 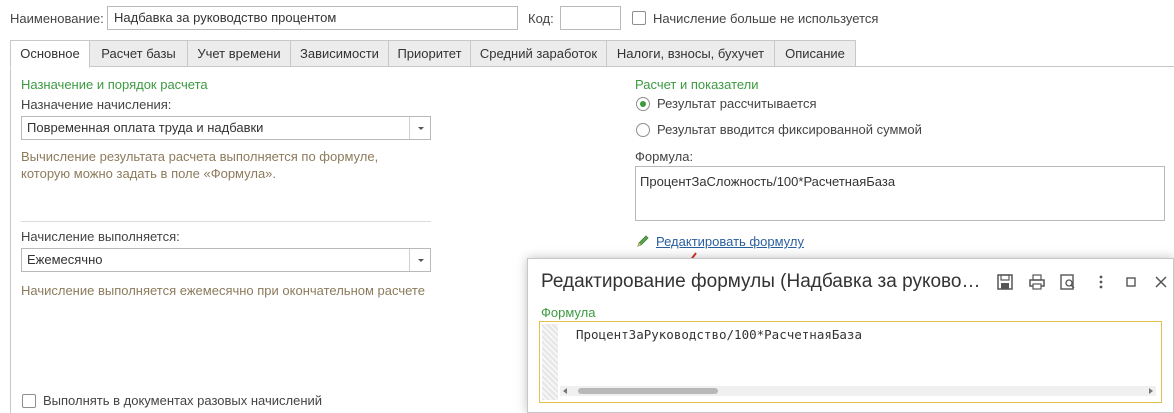 I want to click on edit-formula-link: Редактировать формулу, so click(x=730, y=241).